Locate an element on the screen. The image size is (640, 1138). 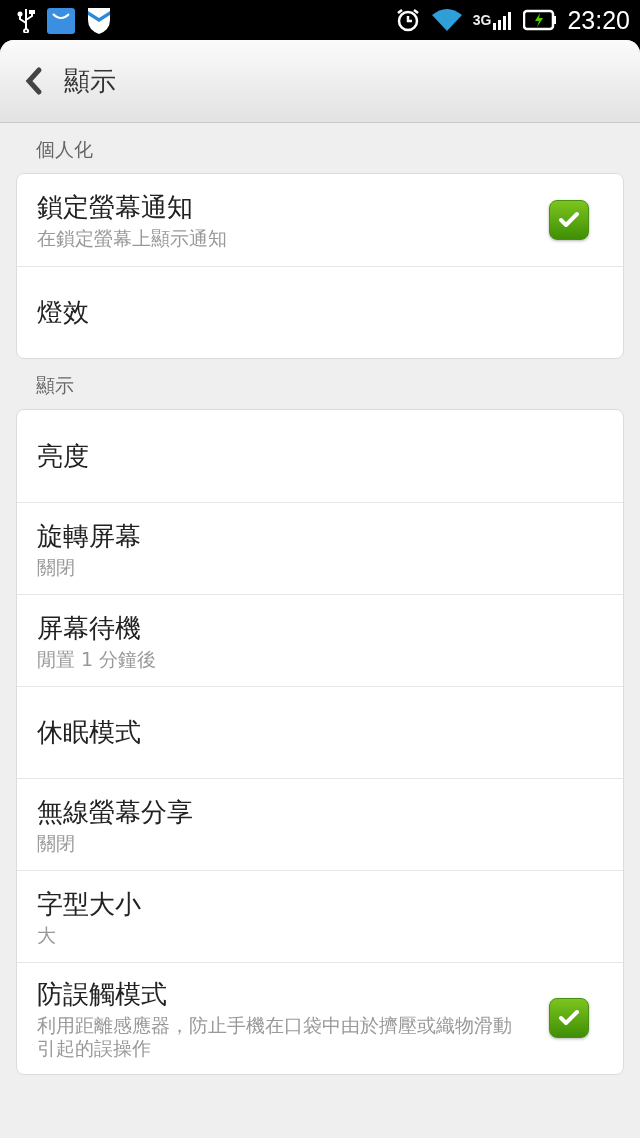
setting-title: 燈效 is located at coordinates (63, 312).